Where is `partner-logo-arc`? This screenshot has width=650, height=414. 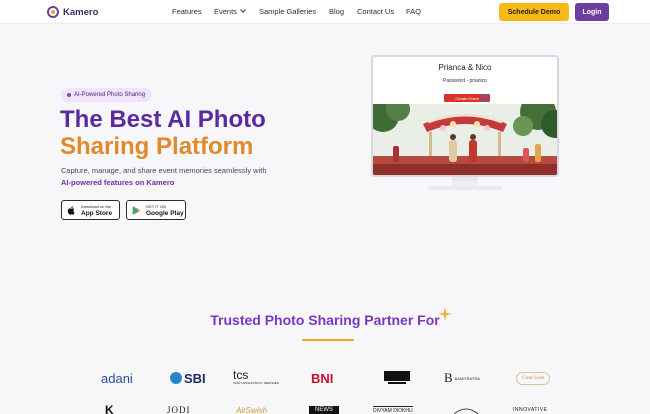 partner-logo-arc is located at coordinates (466, 409).